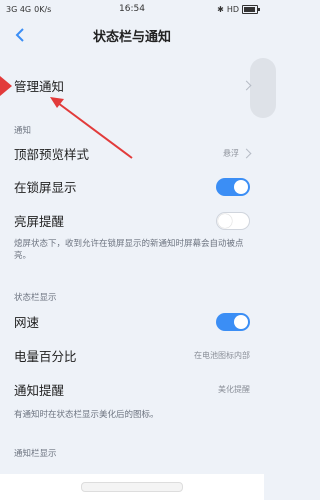 This screenshot has height=500, width=320. Describe the element at coordinates (23, 131) in the screenshot. I see `section-notification: 通知` at that location.